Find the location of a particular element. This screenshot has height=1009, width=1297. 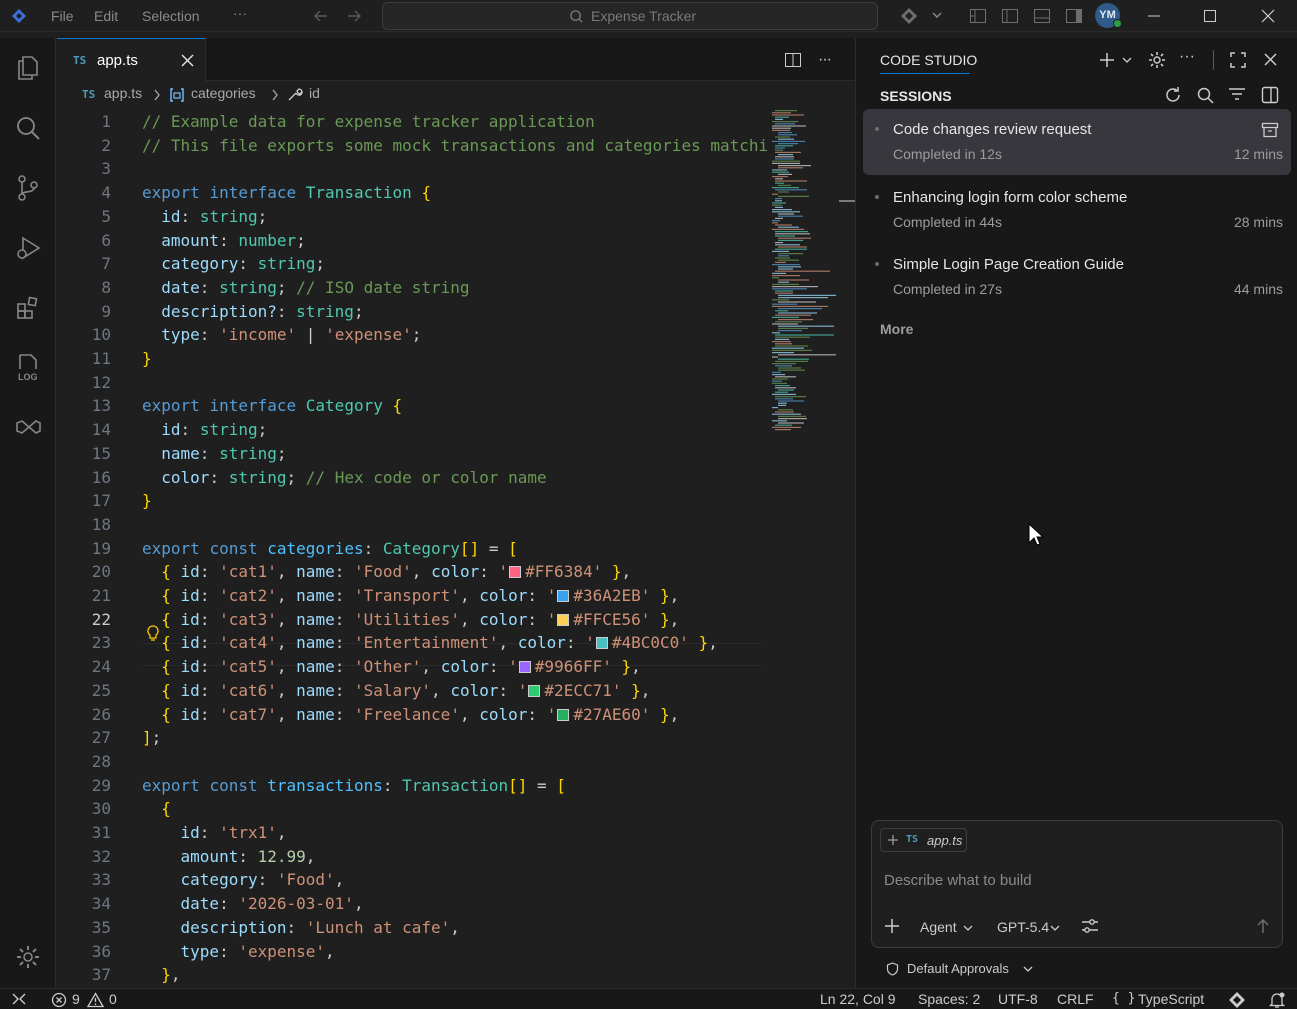

new-session-plus-icon is located at coordinates (1107, 60).